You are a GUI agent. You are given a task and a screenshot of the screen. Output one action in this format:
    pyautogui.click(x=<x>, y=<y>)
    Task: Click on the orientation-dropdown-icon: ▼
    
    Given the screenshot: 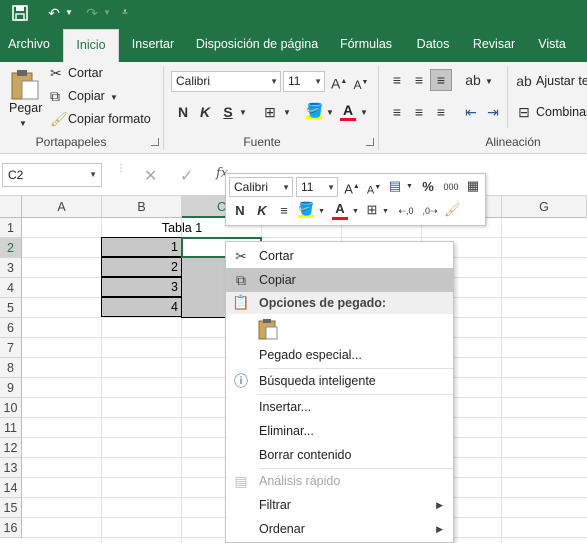 What is the action you would take?
    pyautogui.click(x=489, y=82)
    